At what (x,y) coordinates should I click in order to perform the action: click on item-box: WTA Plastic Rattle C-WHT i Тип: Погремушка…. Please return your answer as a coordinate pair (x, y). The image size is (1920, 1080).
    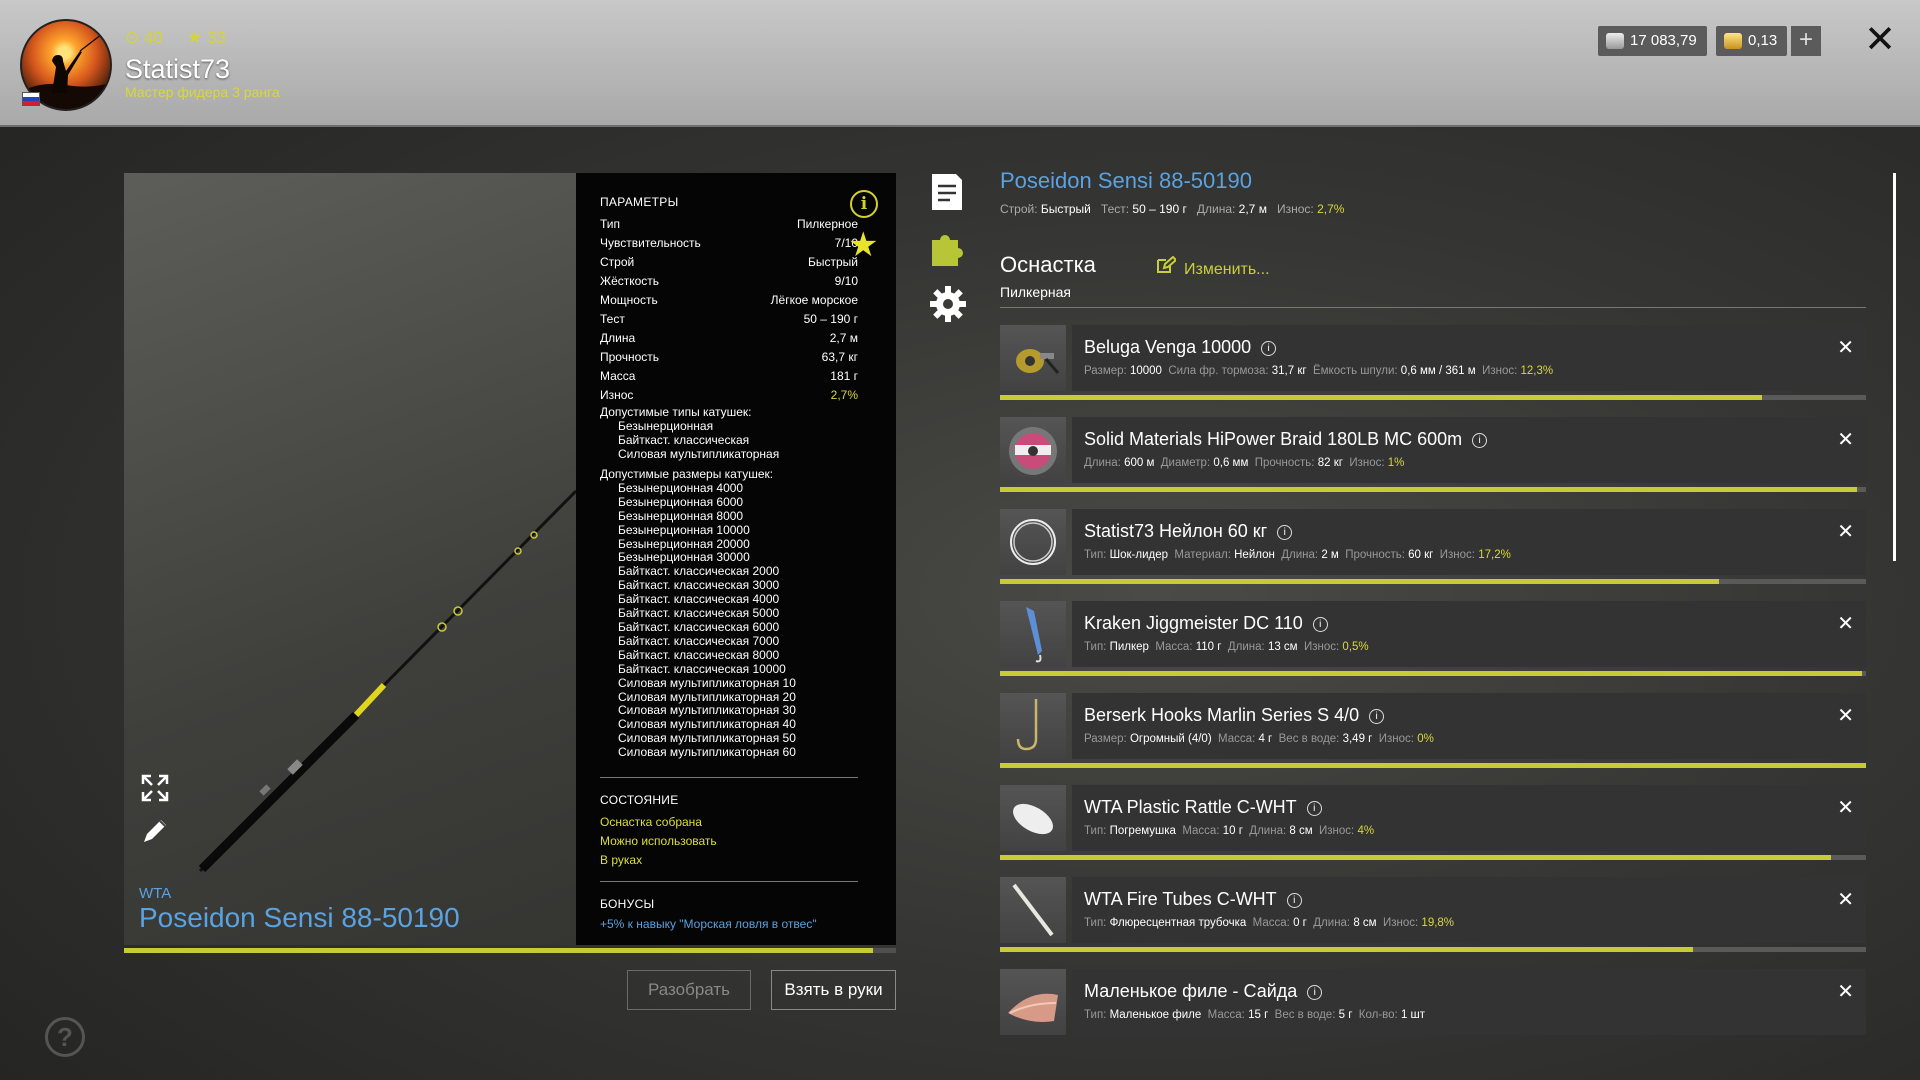
    Looking at the image, I should click on (1469, 818).